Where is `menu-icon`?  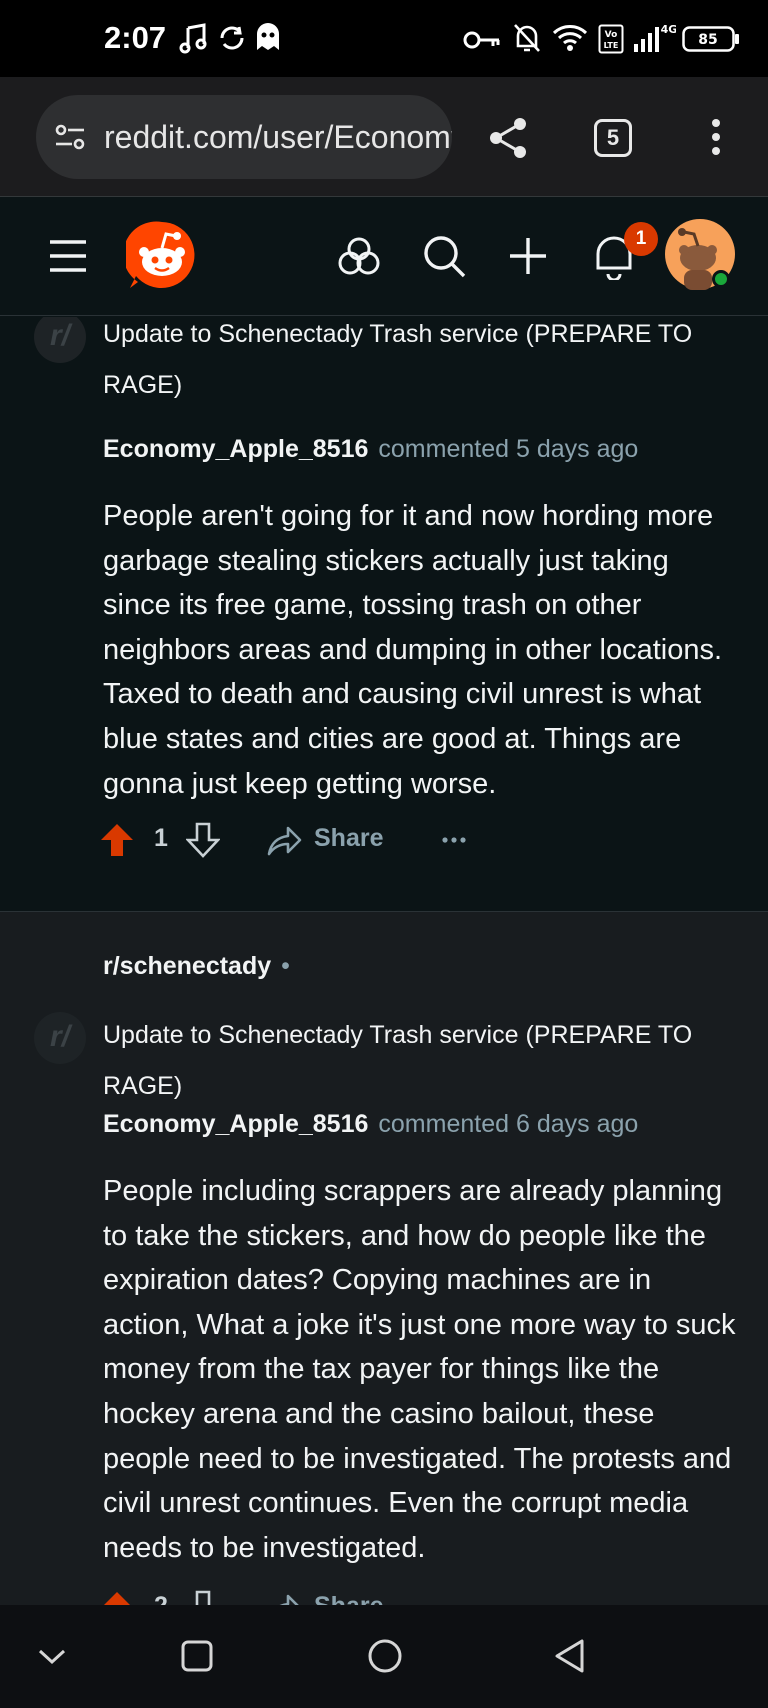
menu-icon is located at coordinates (68, 256).